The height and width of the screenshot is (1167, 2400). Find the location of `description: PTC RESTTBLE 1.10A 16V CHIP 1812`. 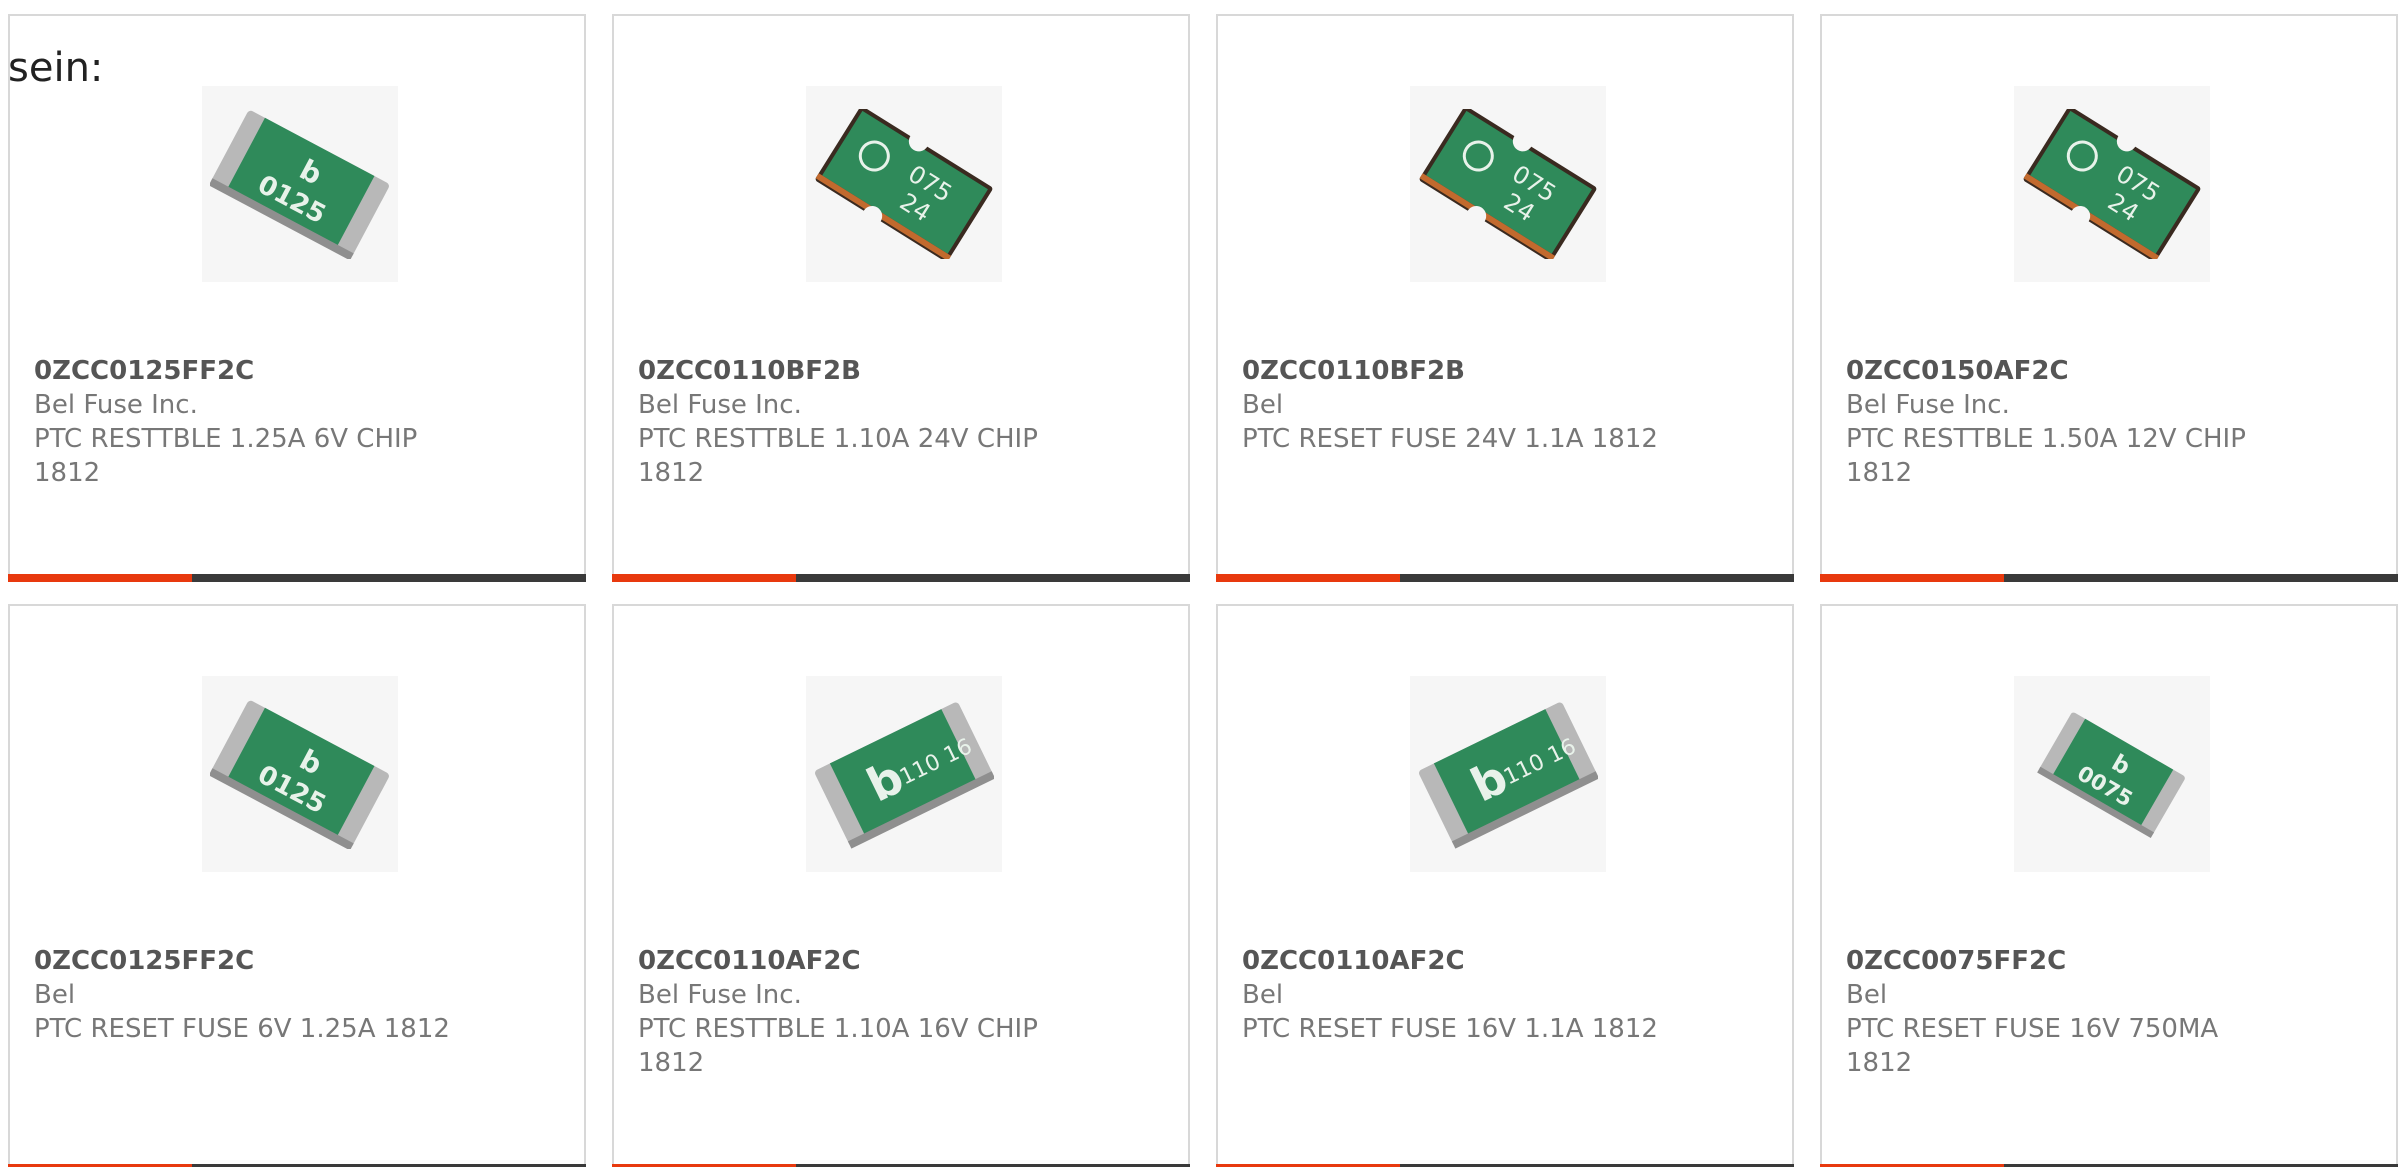

description: PTC RESTTBLE 1.10A 16V CHIP 1812 is located at coordinates (838, 1046).